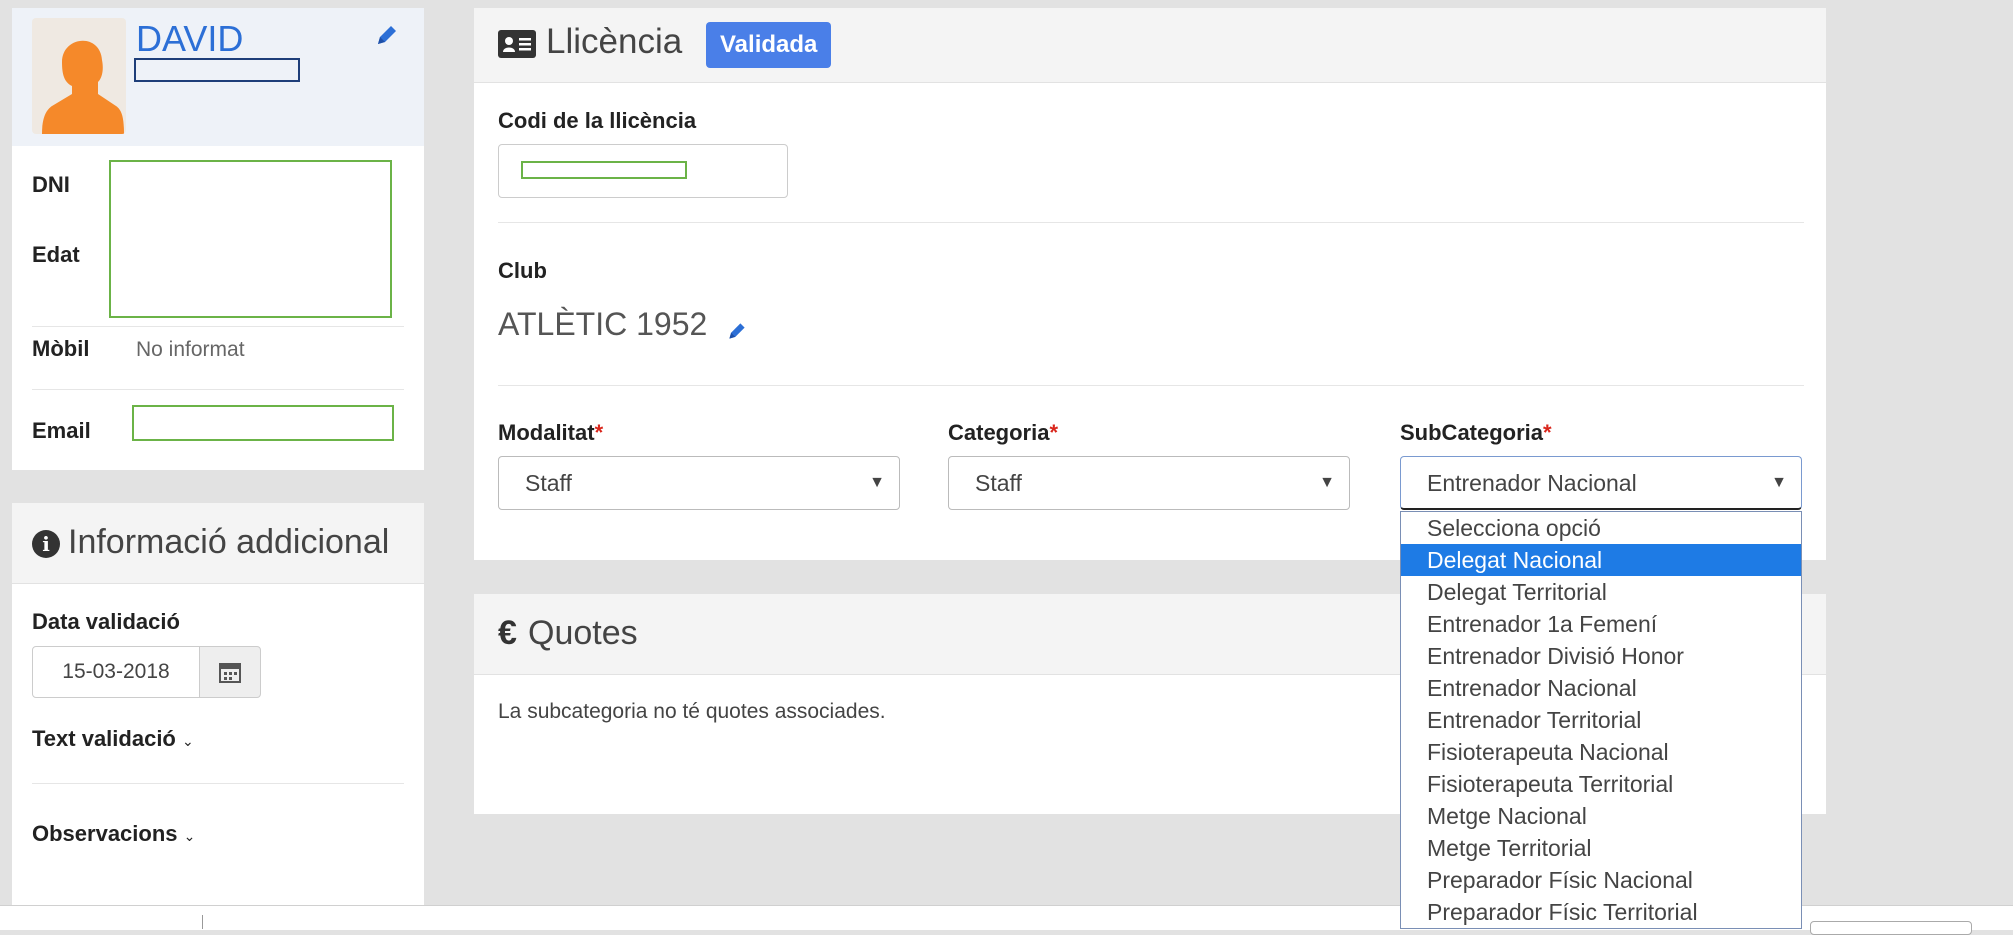  What do you see at coordinates (1601, 560) in the screenshot?
I see `dropdown-option-highlighted: Delegat Nacional` at bounding box center [1601, 560].